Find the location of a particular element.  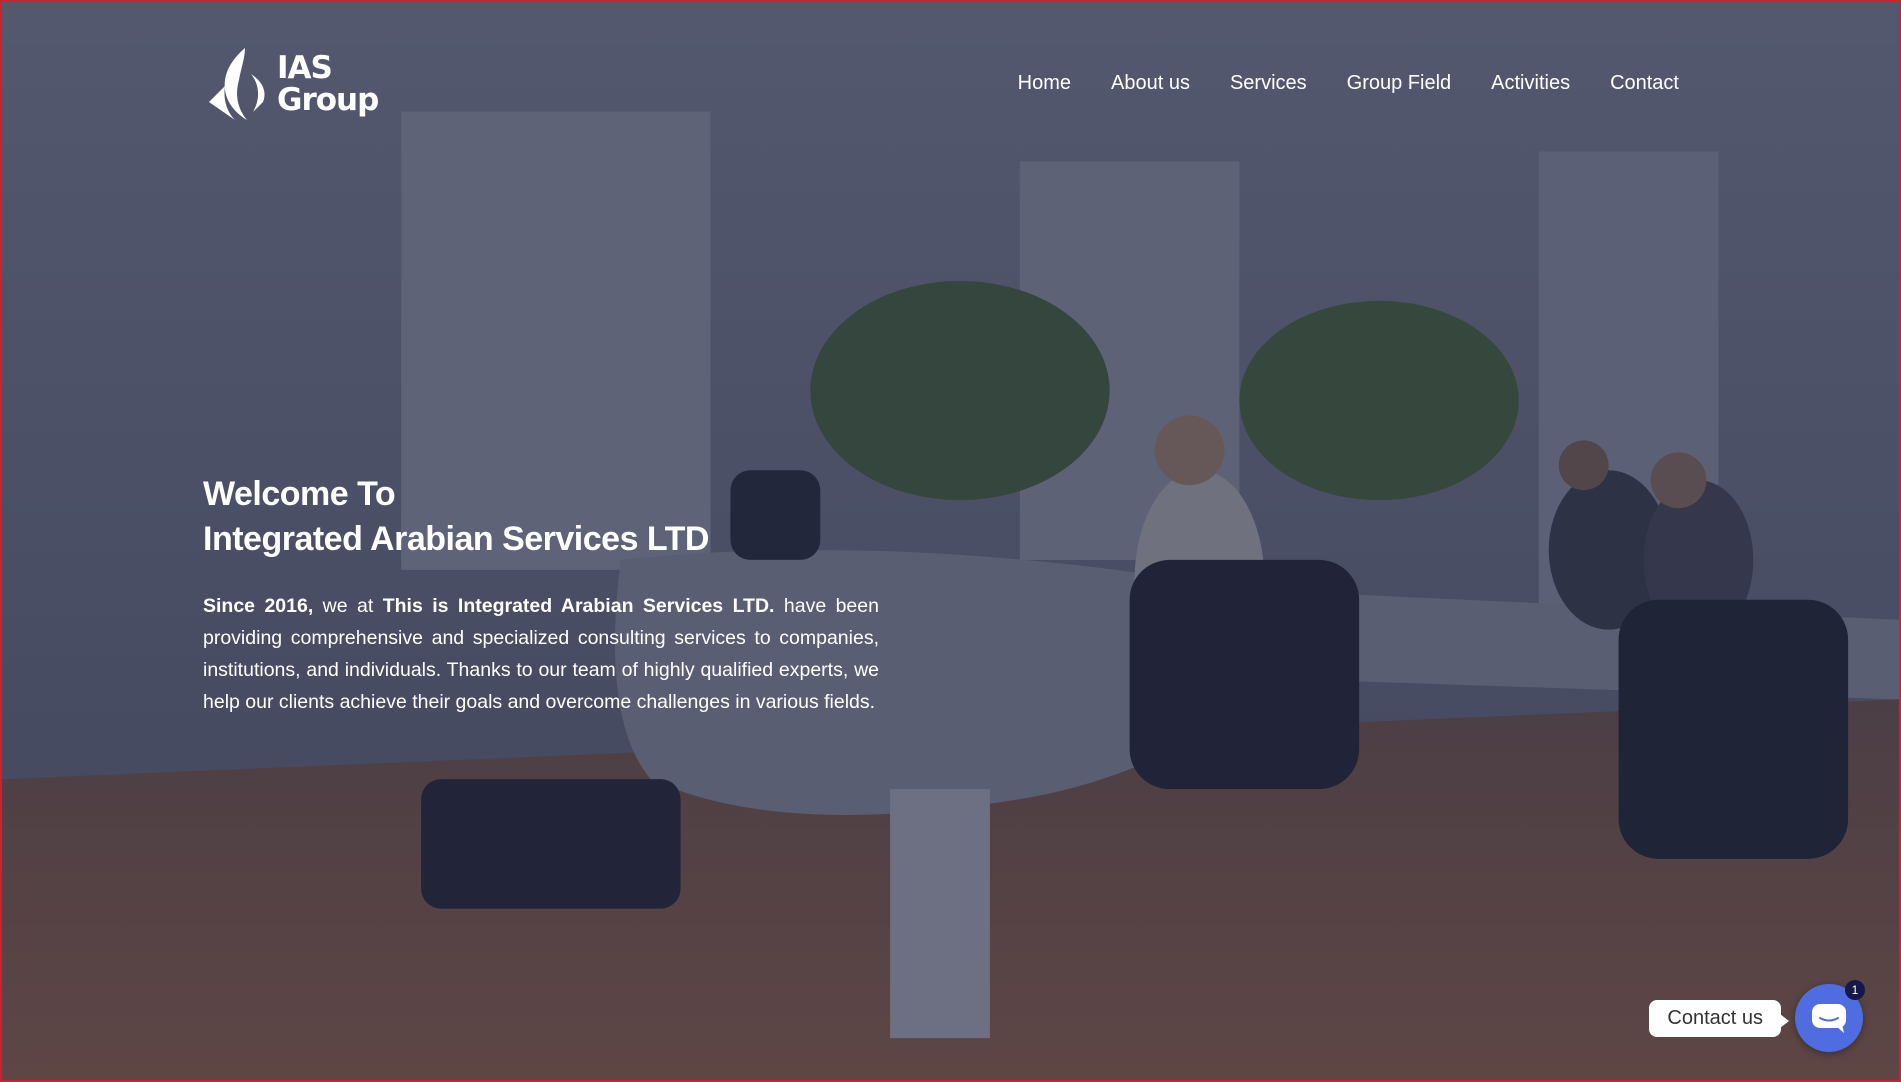

hero-title-line-2: Integrated Arabian Services LTD is located at coordinates (456, 539).